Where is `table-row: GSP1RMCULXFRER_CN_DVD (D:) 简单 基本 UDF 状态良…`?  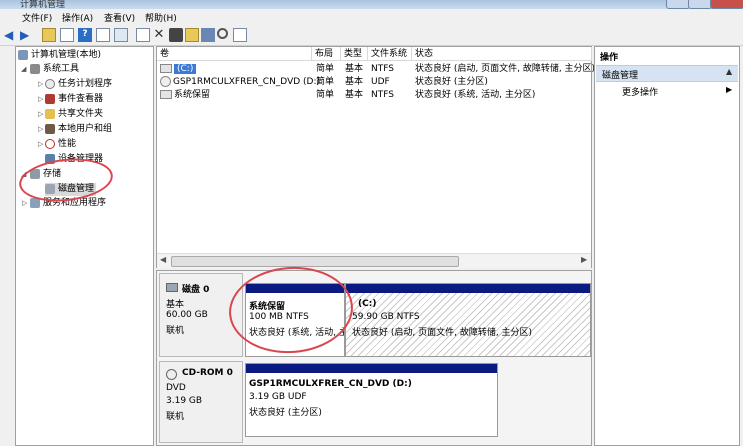 table-row: GSP1RMCULXFRER_CN_DVD (D:) 简单 基本 UDF 状态良… is located at coordinates (374, 82).